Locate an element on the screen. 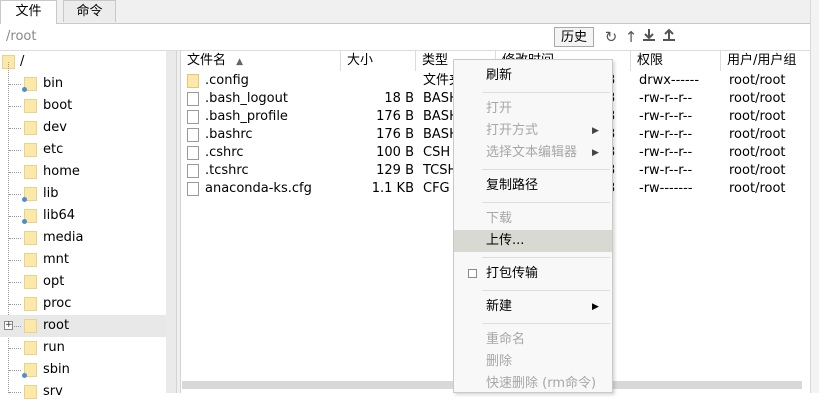 Image resolution: width=819 pixels, height=403 pixels. tab-files: 文件 is located at coordinates (28, 12).